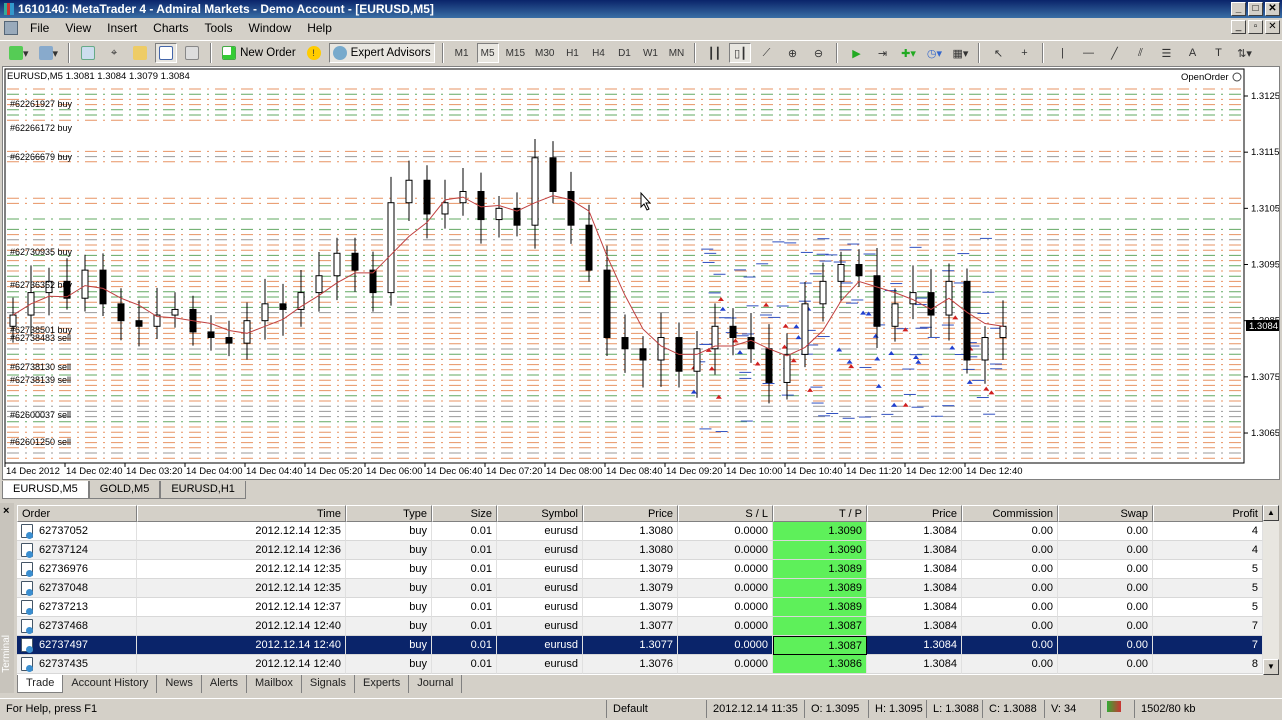 This screenshot has height=720, width=1282. What do you see at coordinates (1255, 9) in the screenshot?
I see `maximize-button: □` at bounding box center [1255, 9].